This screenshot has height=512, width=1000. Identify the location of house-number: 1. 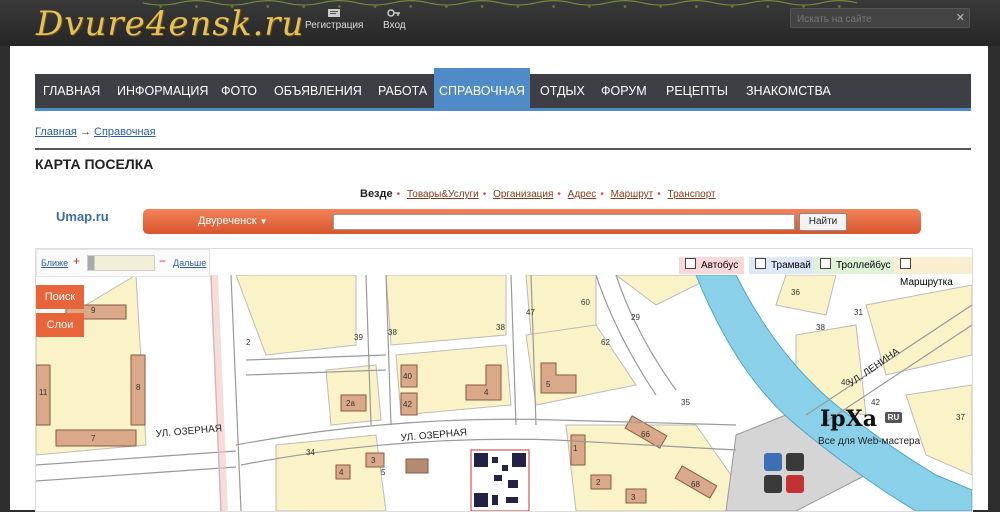
(575, 448).